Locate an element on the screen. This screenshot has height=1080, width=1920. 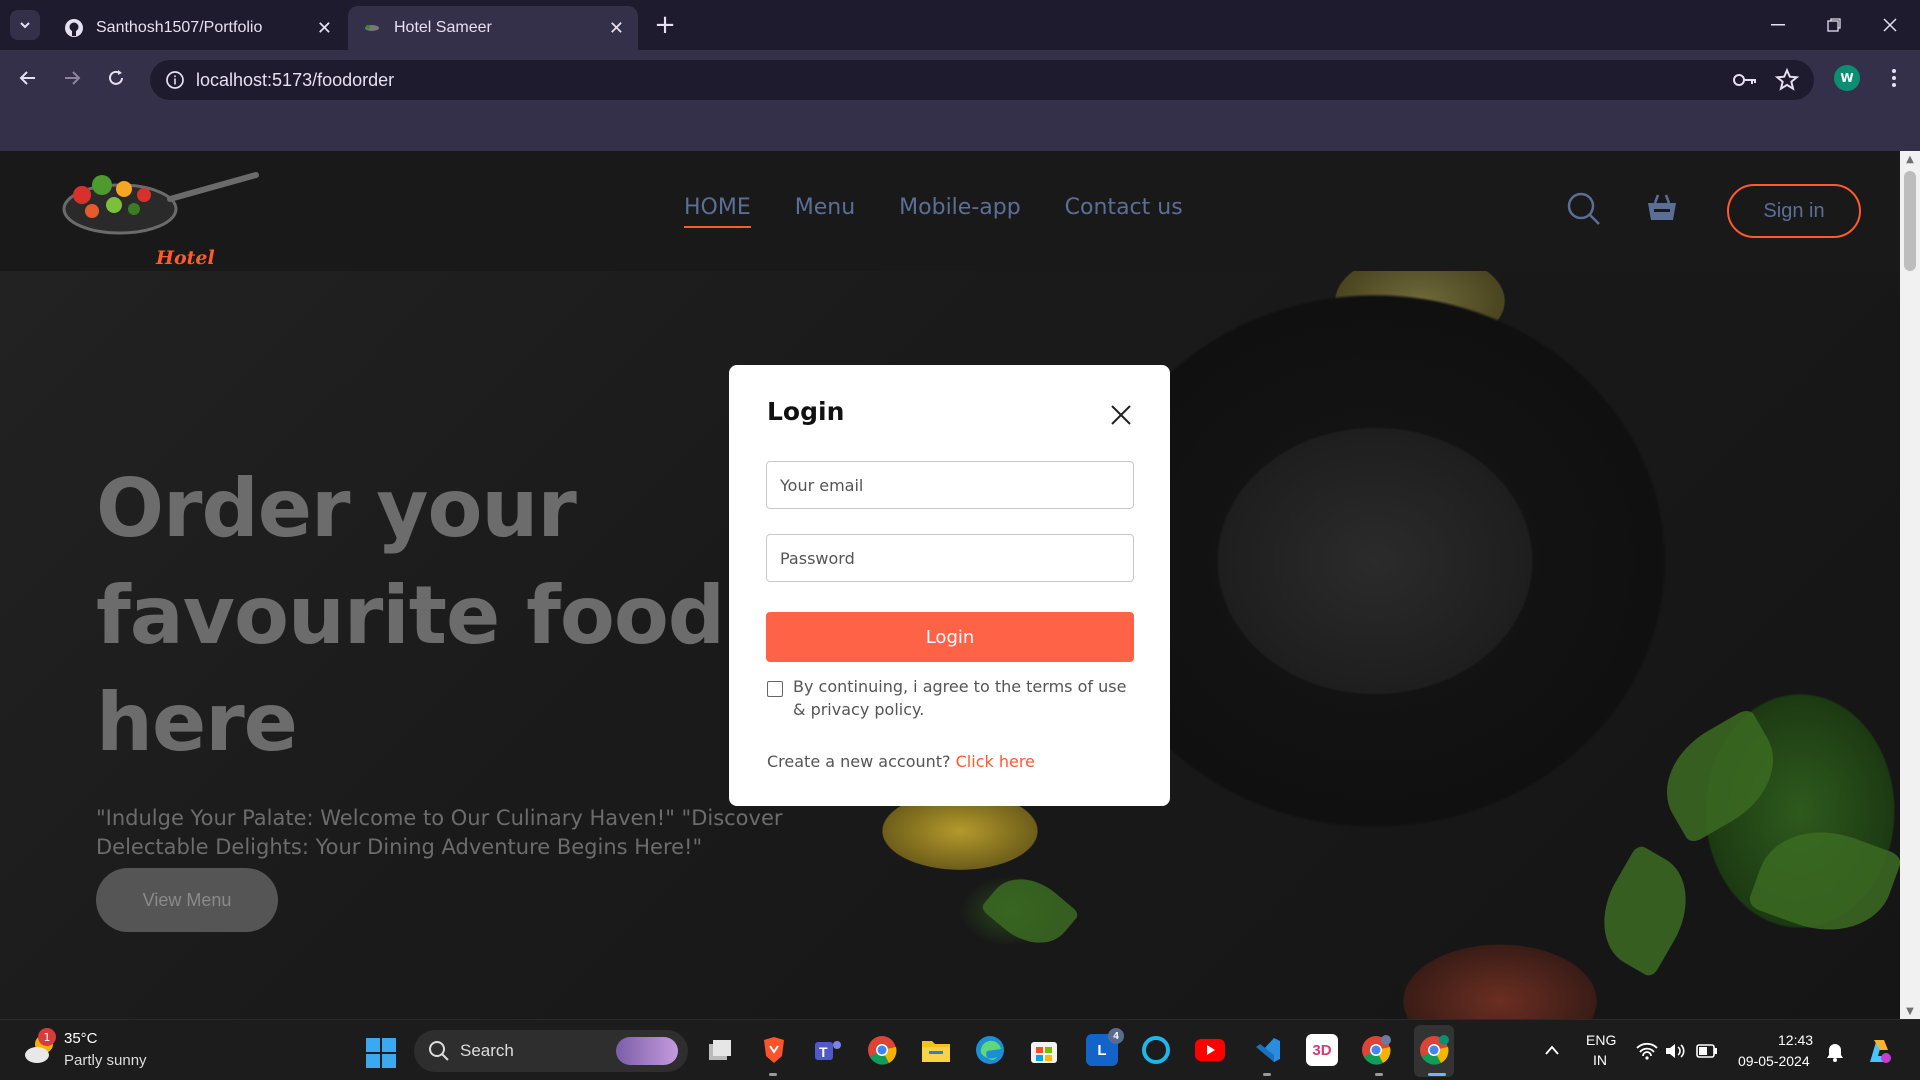
minimize-button is located at coordinates (1778, 25).